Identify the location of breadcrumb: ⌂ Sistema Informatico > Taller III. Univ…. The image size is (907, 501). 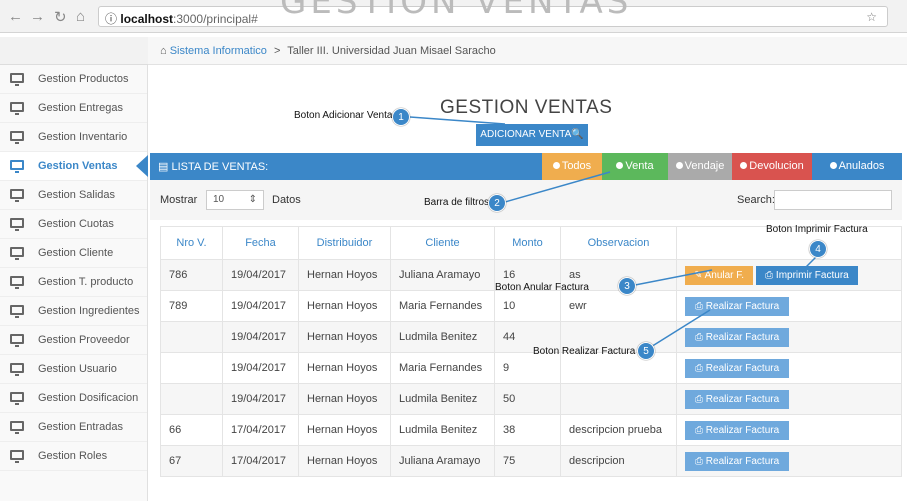
(527, 51).